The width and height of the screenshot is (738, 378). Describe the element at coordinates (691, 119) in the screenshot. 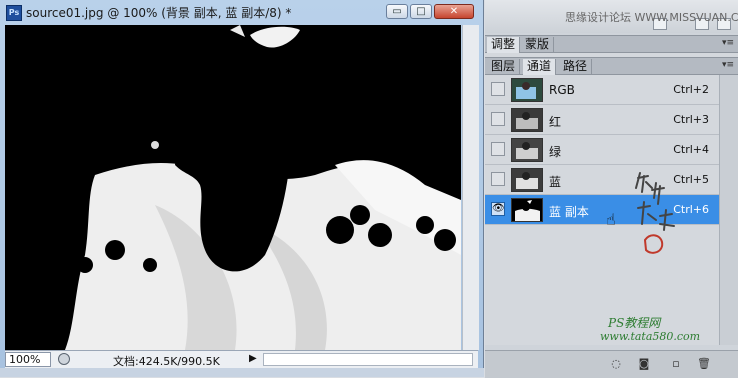

I see `channel-shortcut: Ctrl+3` at that location.